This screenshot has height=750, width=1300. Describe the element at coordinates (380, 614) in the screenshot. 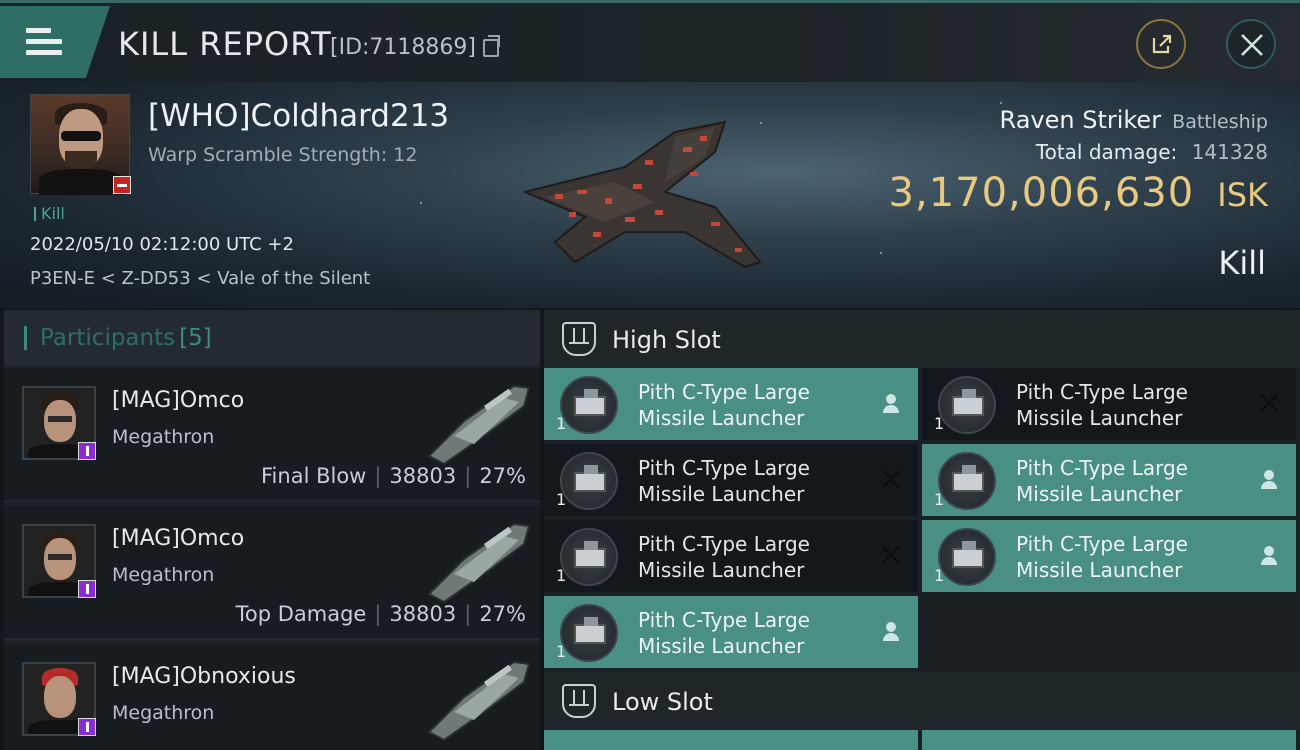

I see `participant-stats: Top Damage | 38803 | 27%` at that location.